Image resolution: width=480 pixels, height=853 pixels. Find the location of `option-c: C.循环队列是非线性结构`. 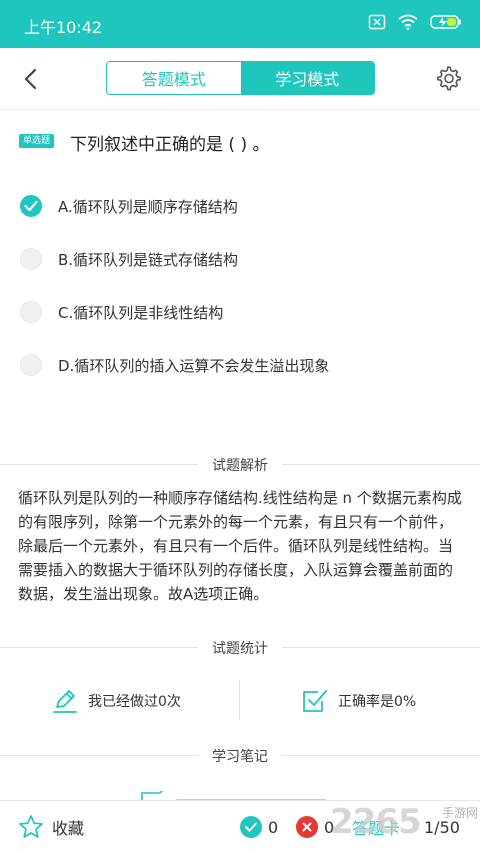

option-c: C.循环队列是非线性结构 is located at coordinates (121, 312).